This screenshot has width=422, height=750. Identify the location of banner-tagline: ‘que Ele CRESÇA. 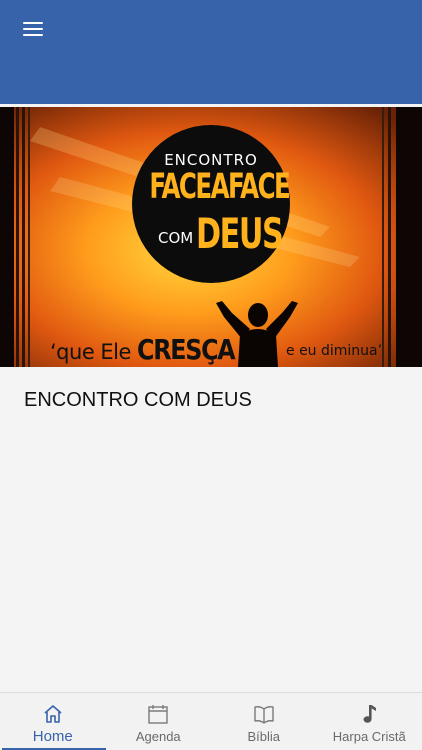
(151, 349).